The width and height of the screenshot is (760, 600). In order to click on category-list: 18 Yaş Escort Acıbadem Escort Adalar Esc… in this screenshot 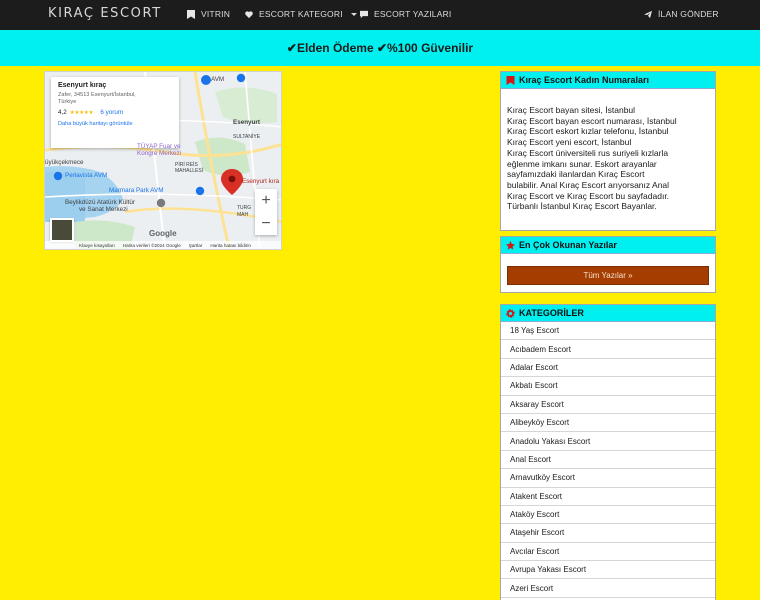, I will do `click(608, 460)`.